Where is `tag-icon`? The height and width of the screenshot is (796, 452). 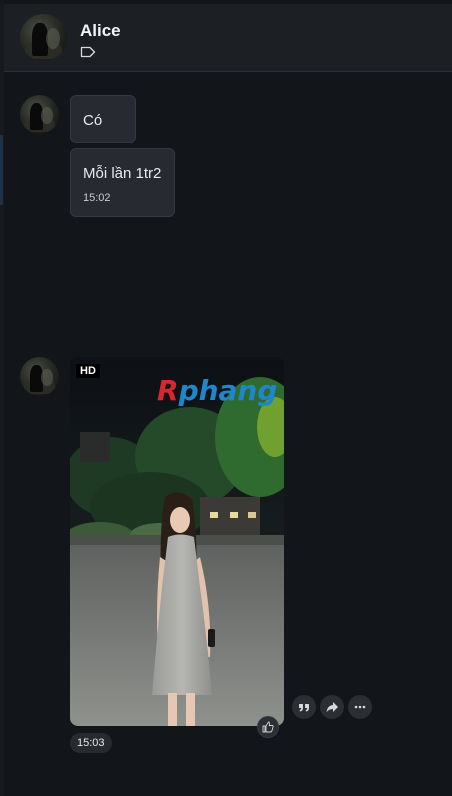 tag-icon is located at coordinates (88, 52).